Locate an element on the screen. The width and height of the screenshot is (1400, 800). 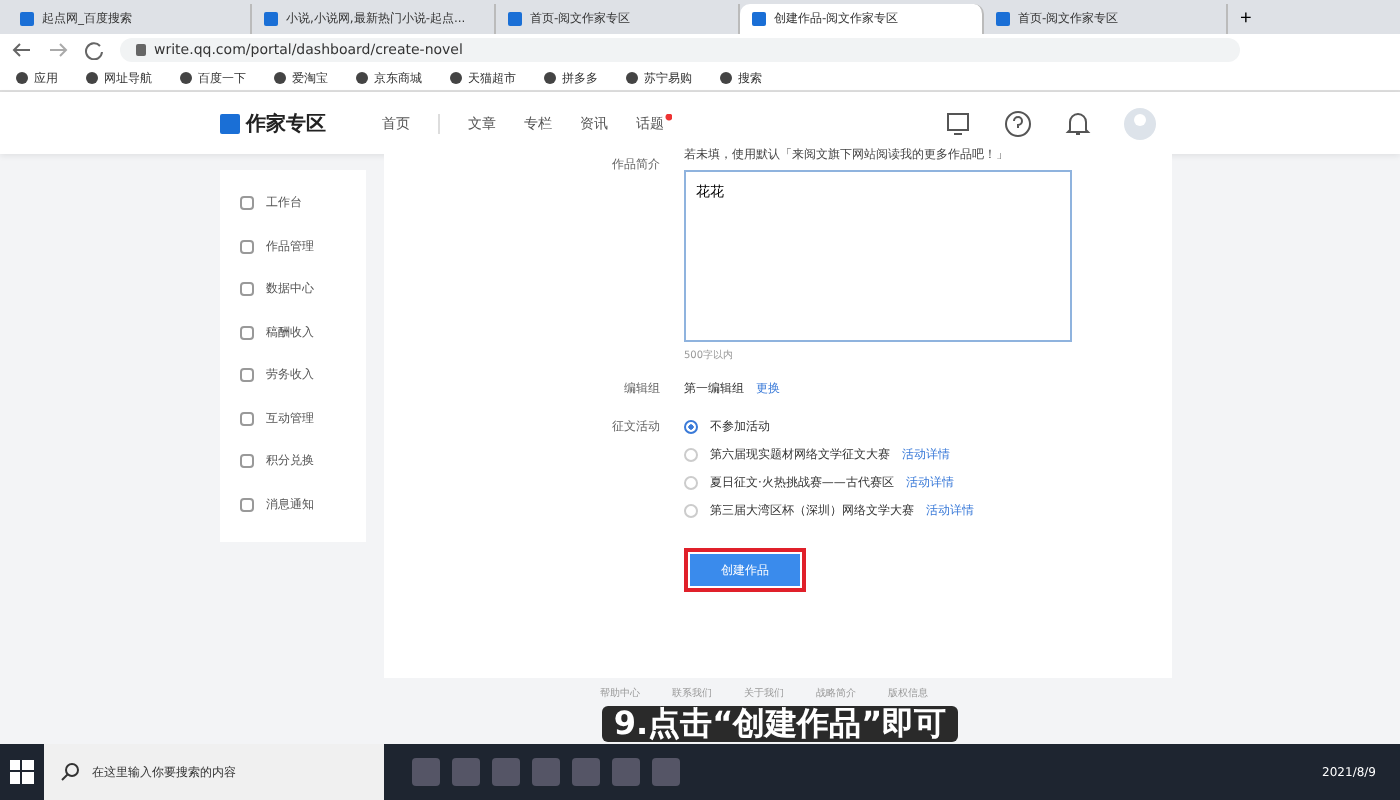
search-icon is located at coordinates (70, 772).